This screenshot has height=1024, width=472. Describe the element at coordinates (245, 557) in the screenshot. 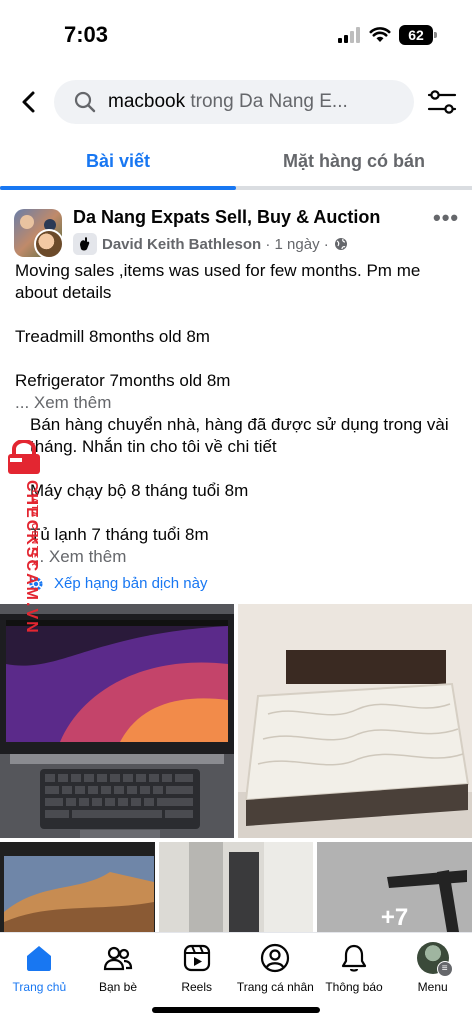

I see `see-more-translated-link: ... Xem thêm` at that location.